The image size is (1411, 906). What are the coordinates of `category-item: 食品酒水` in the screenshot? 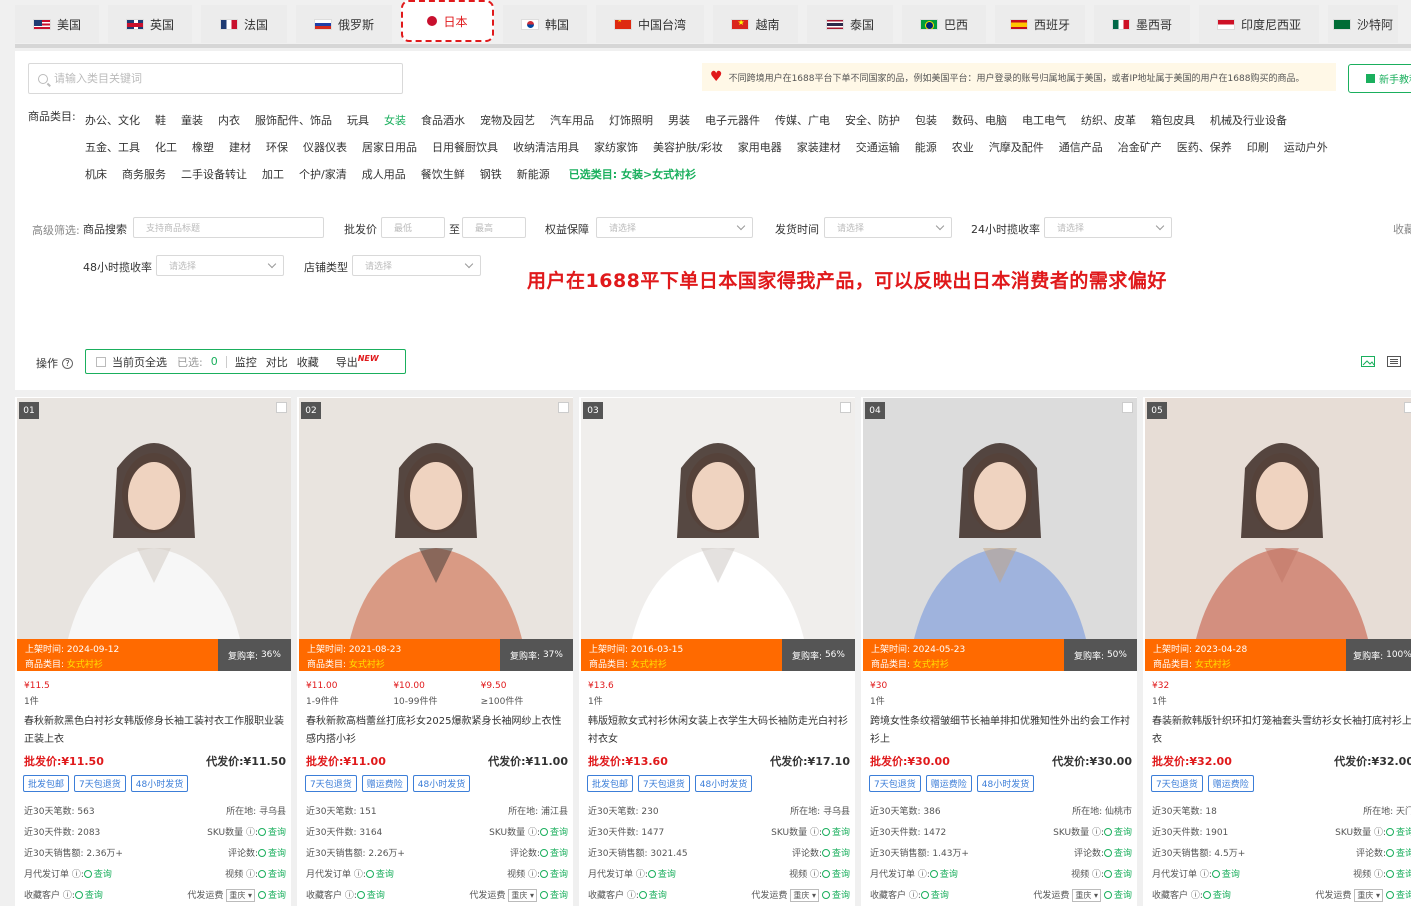 It's located at (443, 120).